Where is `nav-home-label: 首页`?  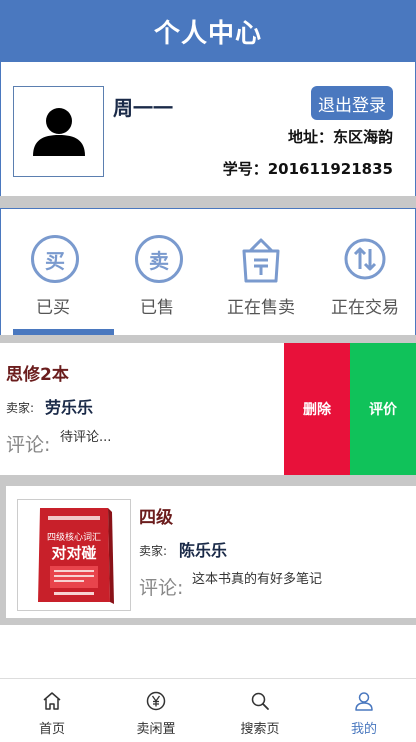 nav-home-label: 首页 is located at coordinates (51, 729).